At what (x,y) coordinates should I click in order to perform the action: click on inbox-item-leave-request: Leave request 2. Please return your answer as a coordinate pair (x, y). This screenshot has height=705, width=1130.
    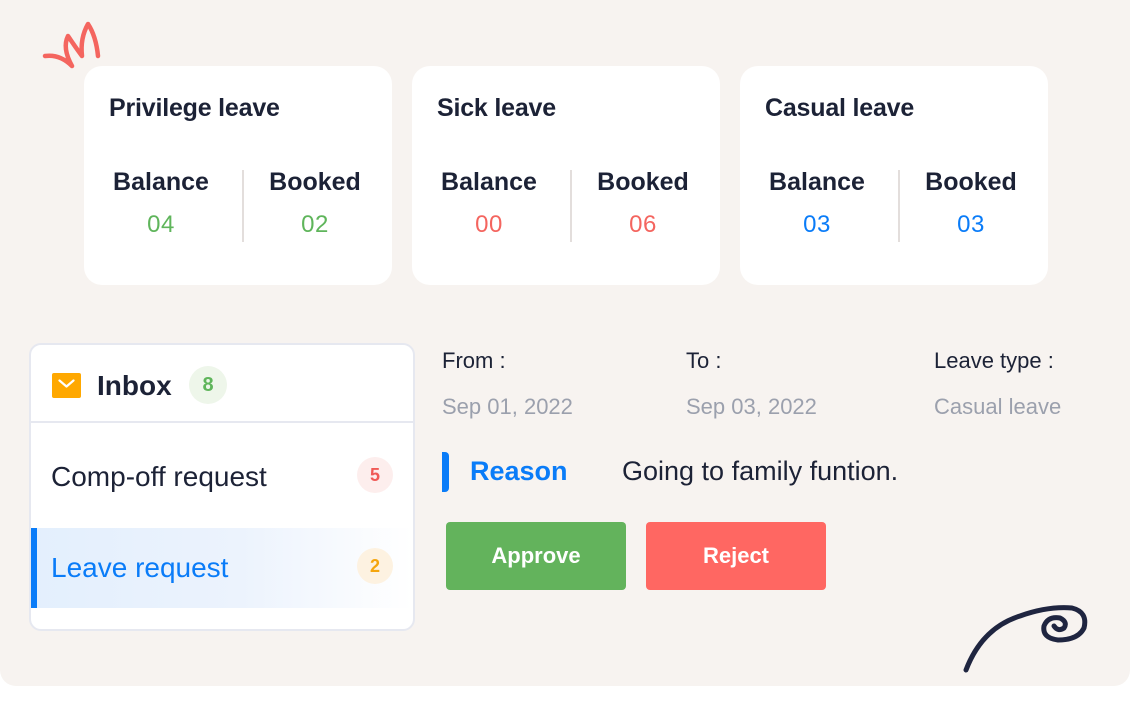
    Looking at the image, I should click on (222, 568).